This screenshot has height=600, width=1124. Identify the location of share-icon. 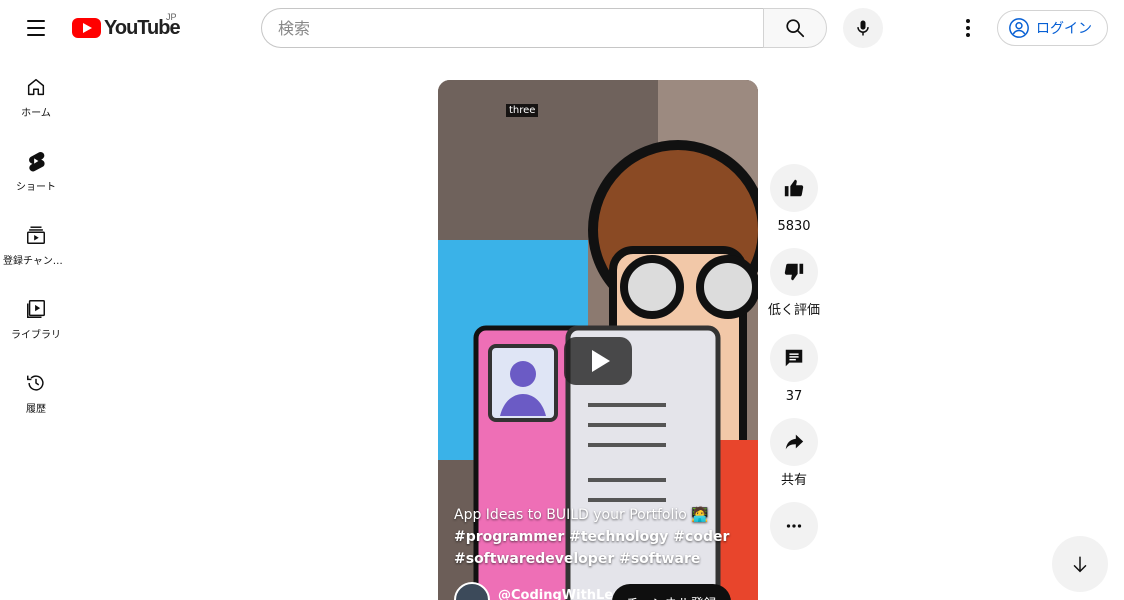
(794, 442).